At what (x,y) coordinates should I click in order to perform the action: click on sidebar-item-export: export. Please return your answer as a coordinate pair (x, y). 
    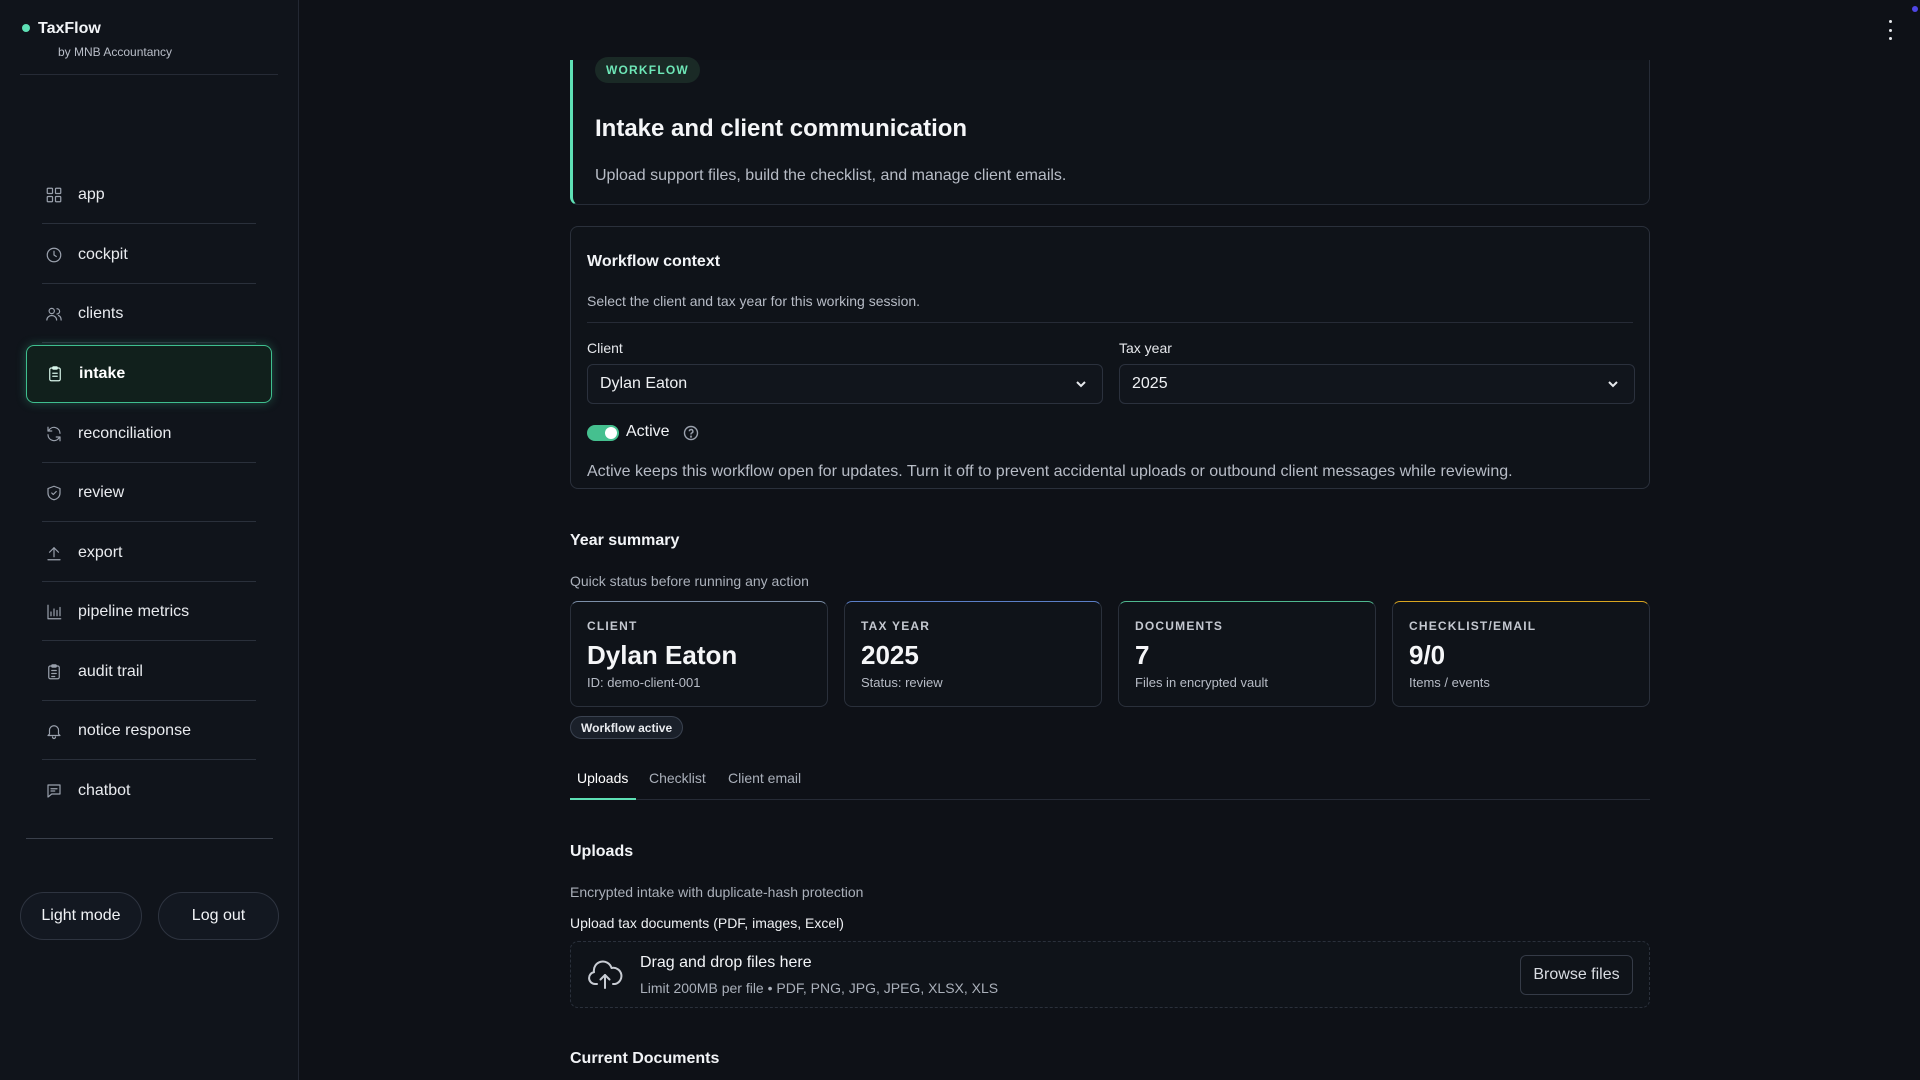
    Looking at the image, I should click on (149, 553).